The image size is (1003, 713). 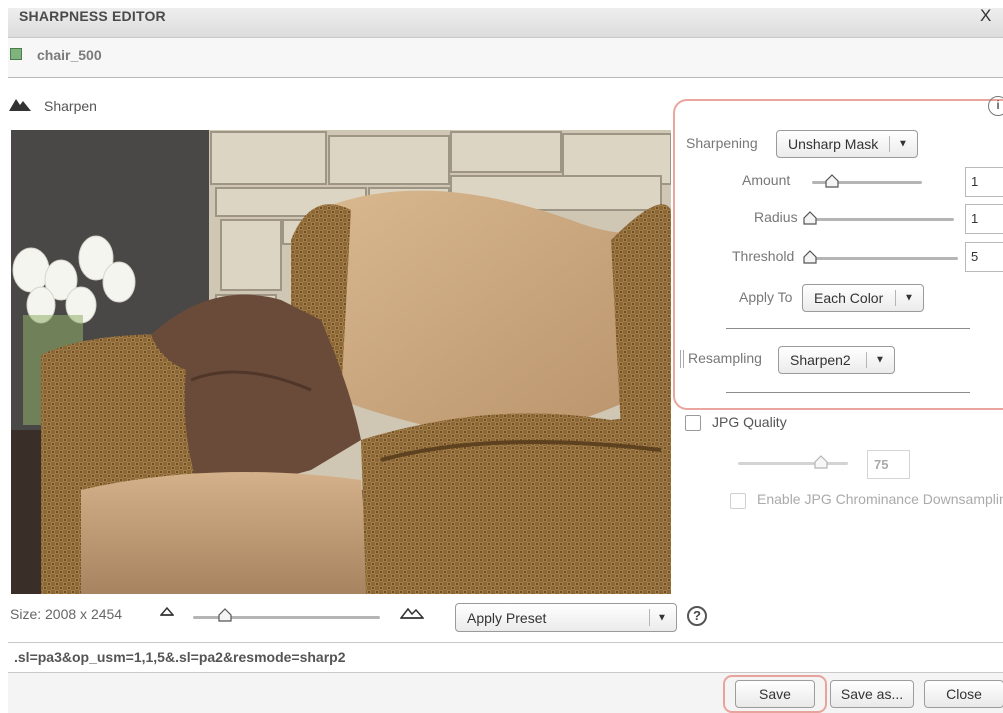 I want to click on radius-input: 1, so click(x=984, y=219).